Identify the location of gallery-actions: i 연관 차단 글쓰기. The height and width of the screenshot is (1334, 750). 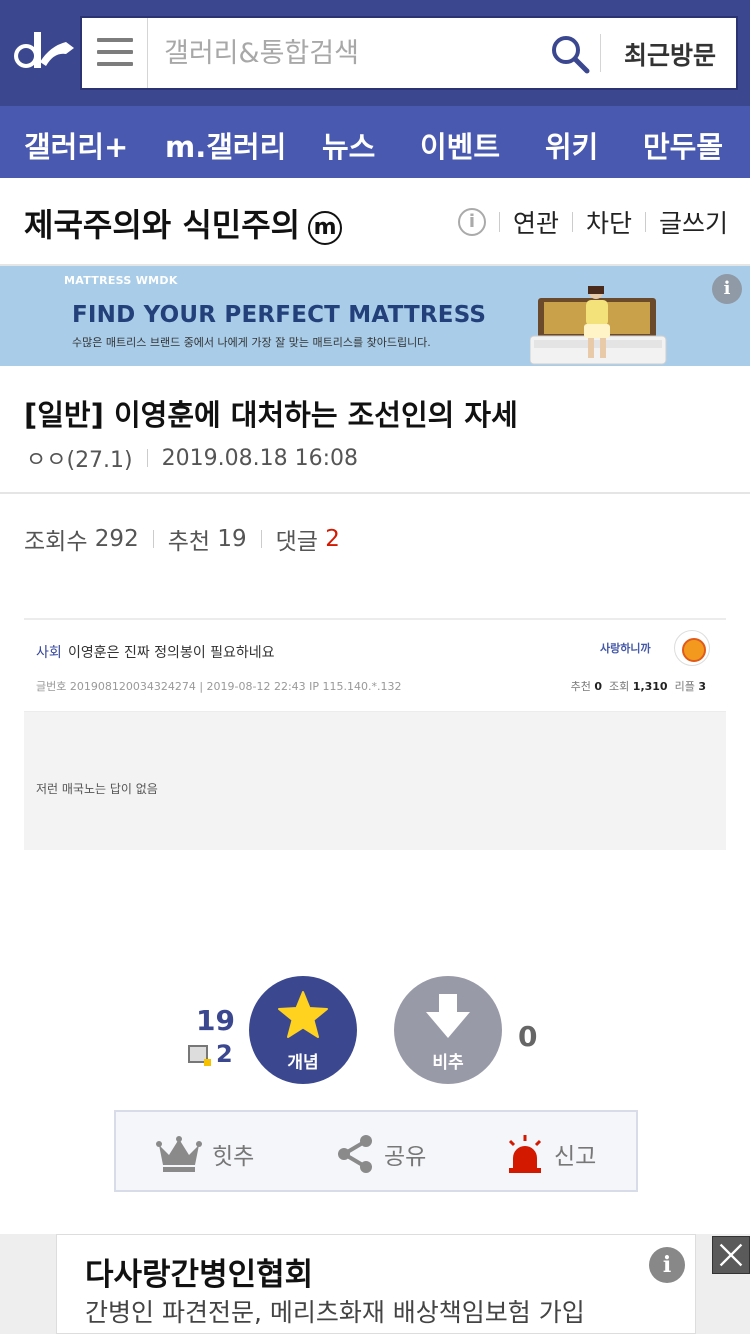
(592, 222).